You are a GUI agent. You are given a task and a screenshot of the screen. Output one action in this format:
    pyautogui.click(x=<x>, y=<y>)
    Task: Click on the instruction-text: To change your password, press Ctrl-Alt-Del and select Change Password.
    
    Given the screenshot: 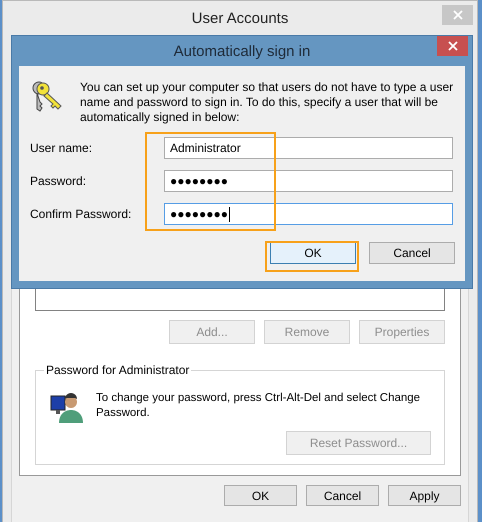 What is the action you would take?
    pyautogui.click(x=259, y=406)
    